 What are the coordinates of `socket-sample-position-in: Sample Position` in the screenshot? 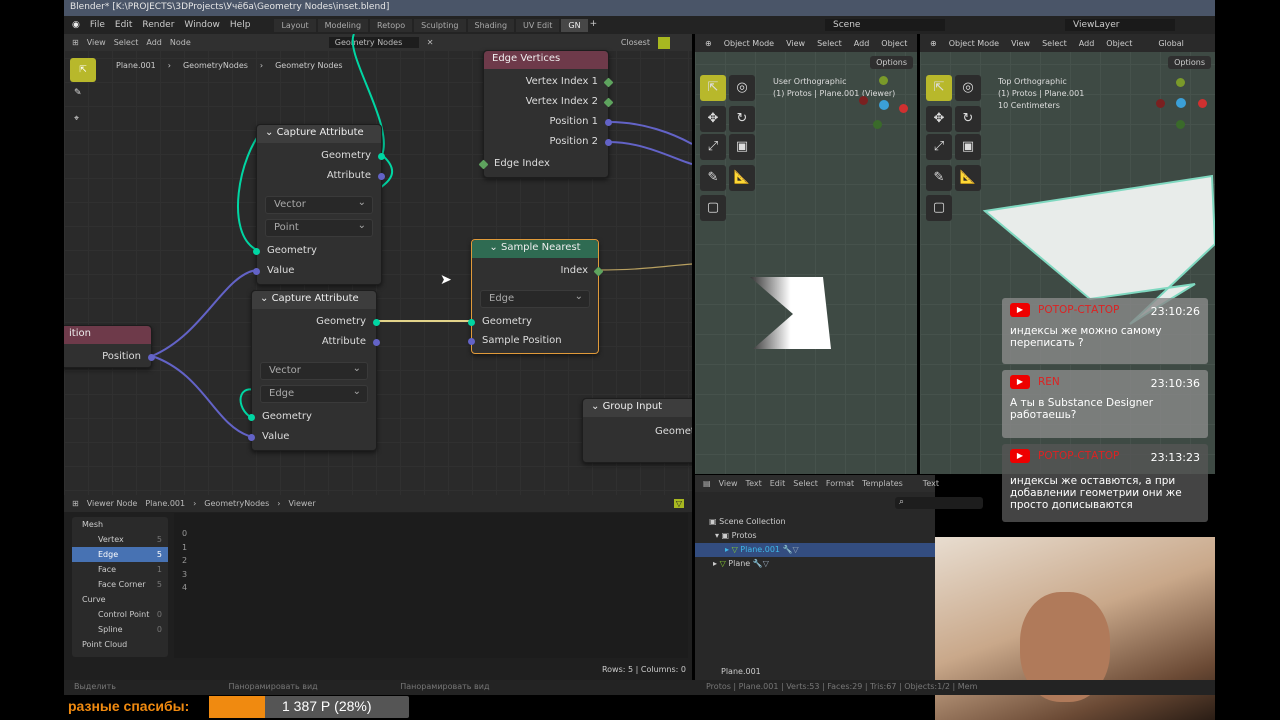 It's located at (533, 341).